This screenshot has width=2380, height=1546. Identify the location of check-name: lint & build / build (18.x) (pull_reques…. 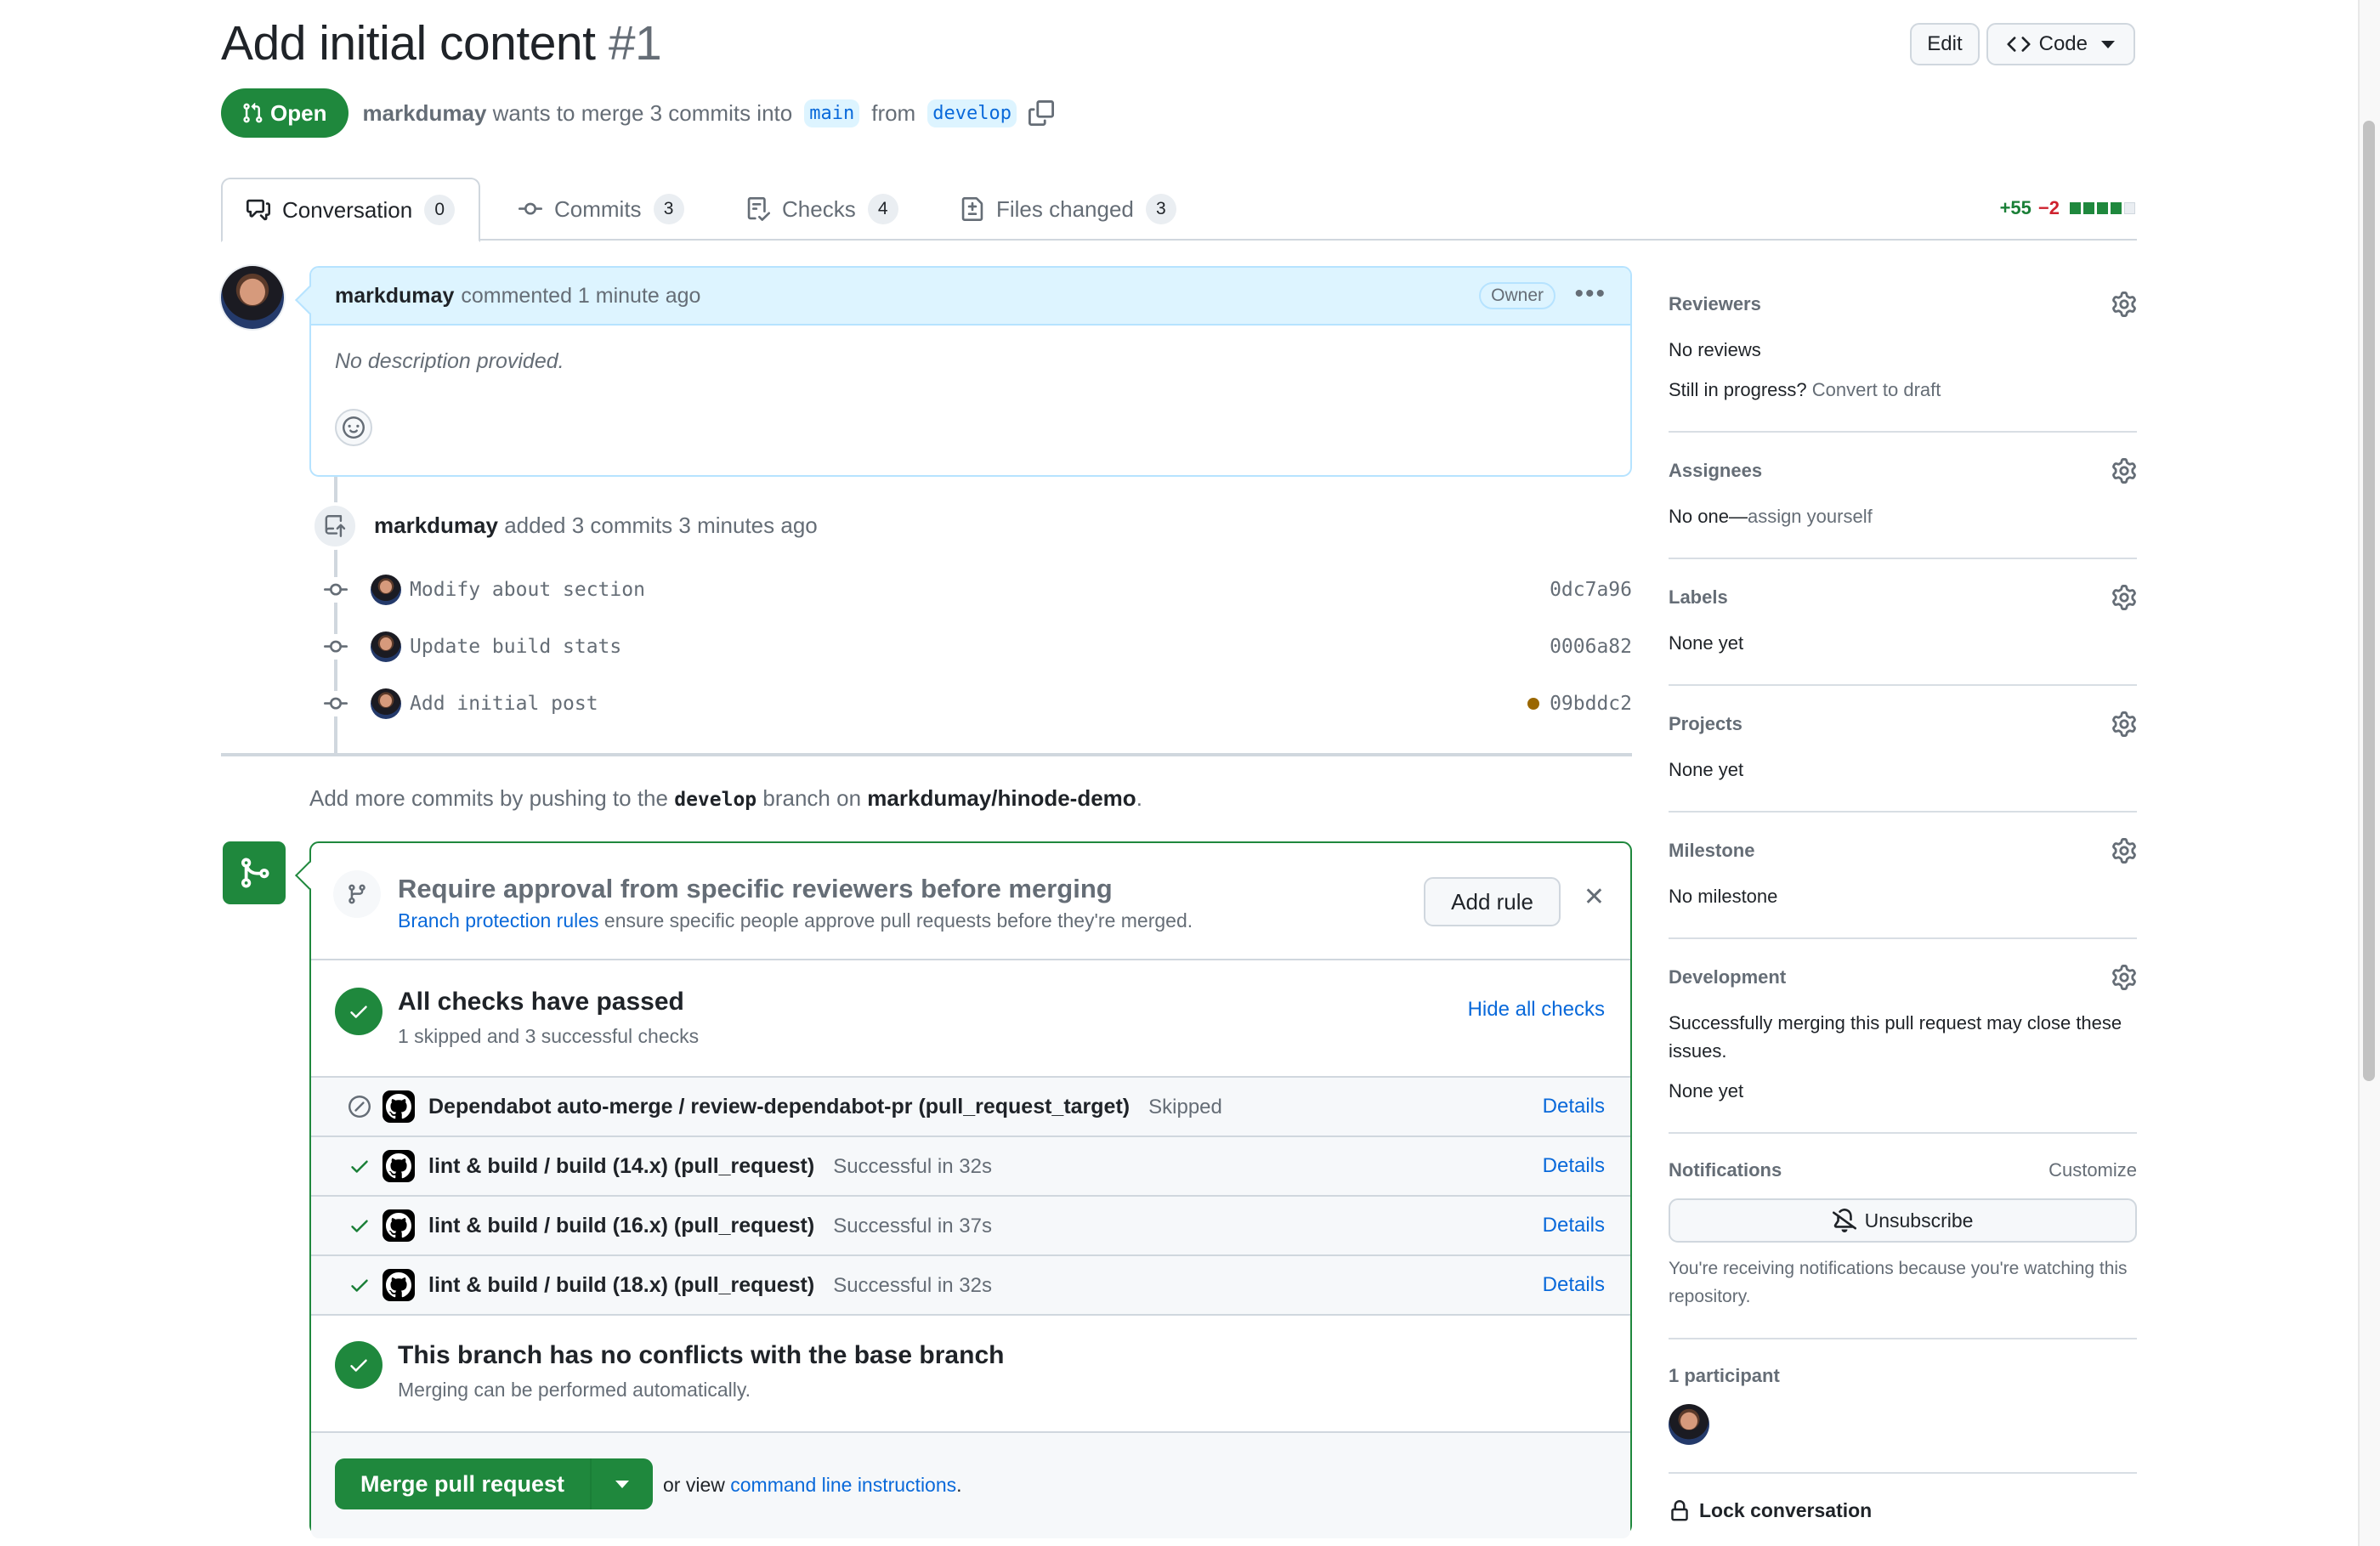
(710, 1285).